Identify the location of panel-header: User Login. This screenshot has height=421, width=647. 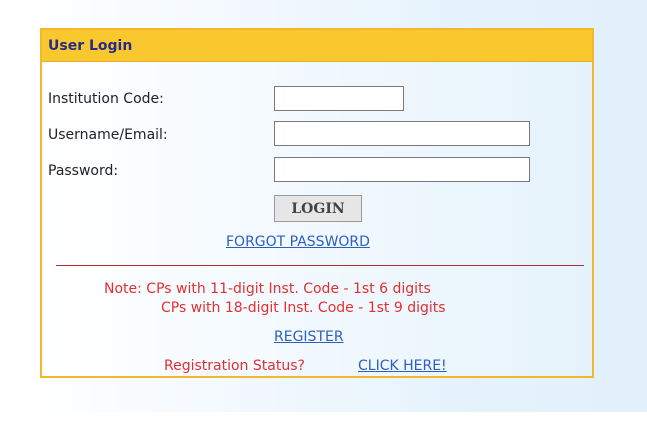
(317, 46).